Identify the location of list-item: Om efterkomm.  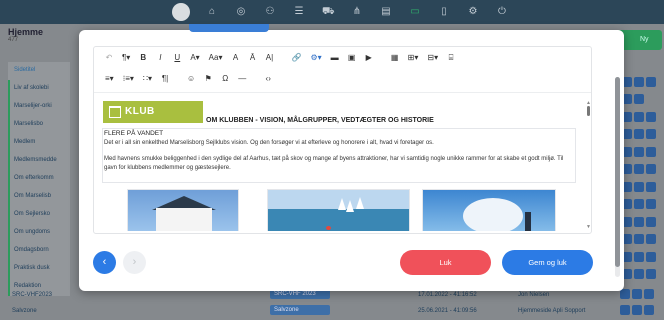
(39, 179).